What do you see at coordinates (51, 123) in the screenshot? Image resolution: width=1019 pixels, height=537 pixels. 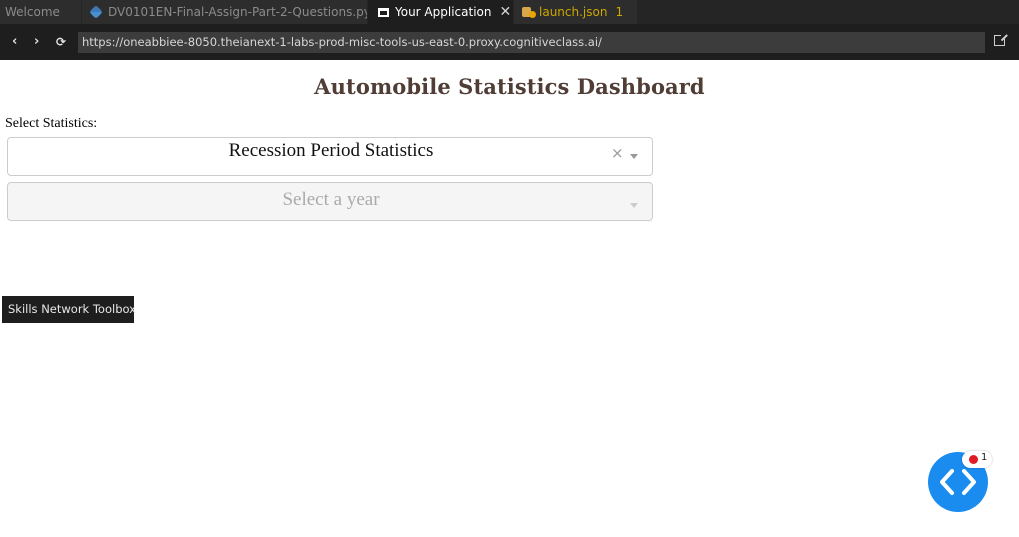 I see `select-statistics-label: Select Statistics:` at bounding box center [51, 123].